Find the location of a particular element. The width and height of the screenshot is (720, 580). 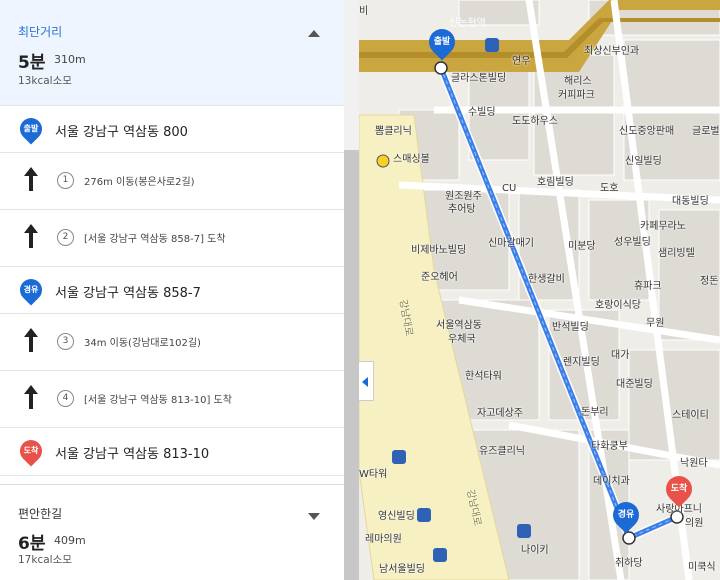

map-label: 스테이티 is located at coordinates (690, 415).